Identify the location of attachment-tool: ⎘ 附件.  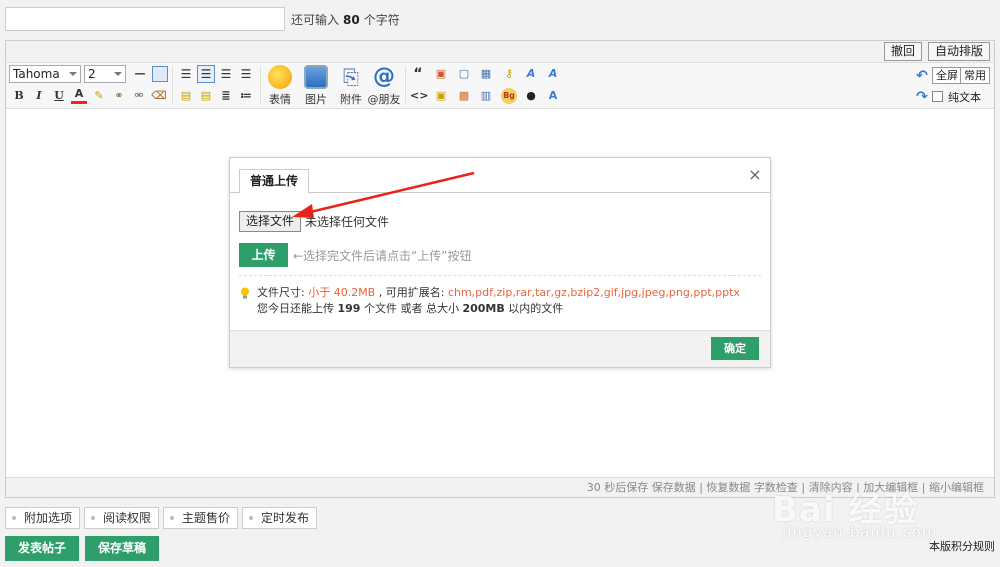
(351, 86).